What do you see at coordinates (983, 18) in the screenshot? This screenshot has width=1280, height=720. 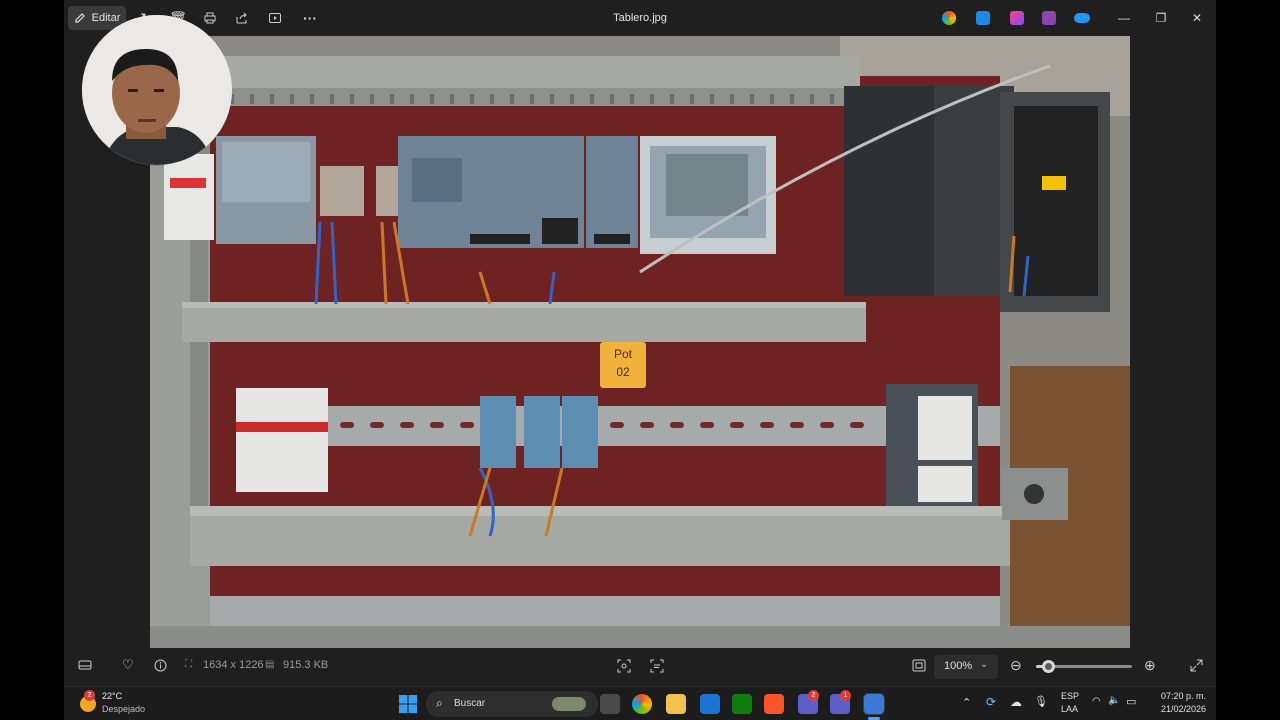 I see `designer-icon` at bounding box center [983, 18].